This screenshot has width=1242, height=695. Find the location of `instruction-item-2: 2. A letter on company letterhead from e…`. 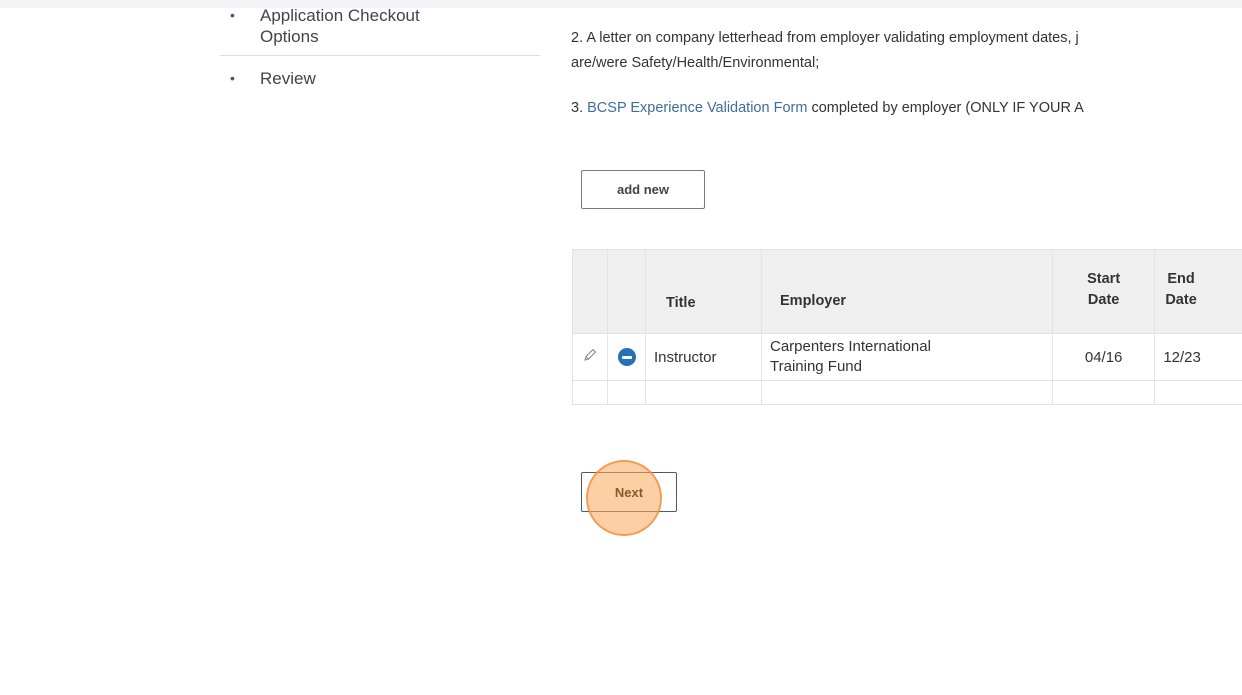

instruction-item-2: 2. A letter on company letterhead from e… is located at coordinates (825, 51).